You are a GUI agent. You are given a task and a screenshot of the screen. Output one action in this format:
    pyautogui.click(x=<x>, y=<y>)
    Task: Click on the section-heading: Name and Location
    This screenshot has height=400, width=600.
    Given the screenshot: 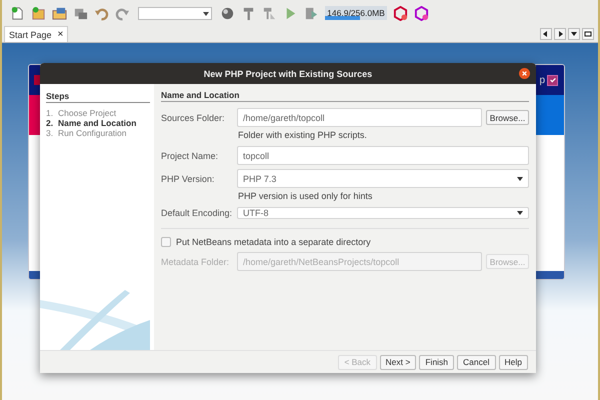 What is the action you would take?
    pyautogui.click(x=345, y=96)
    